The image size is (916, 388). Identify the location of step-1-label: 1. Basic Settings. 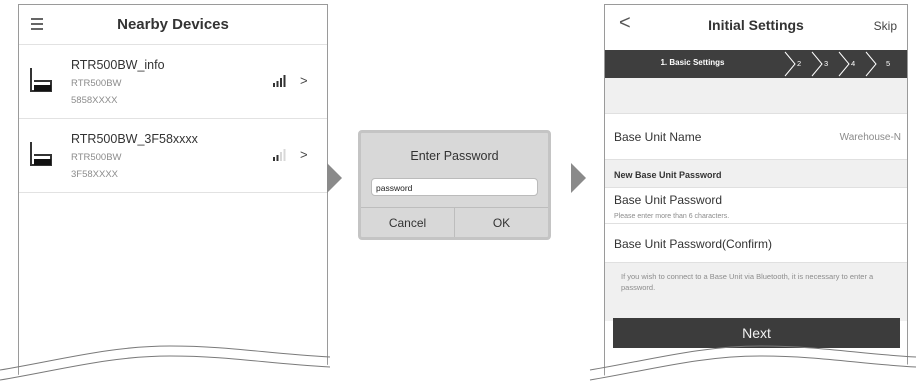
(692, 62).